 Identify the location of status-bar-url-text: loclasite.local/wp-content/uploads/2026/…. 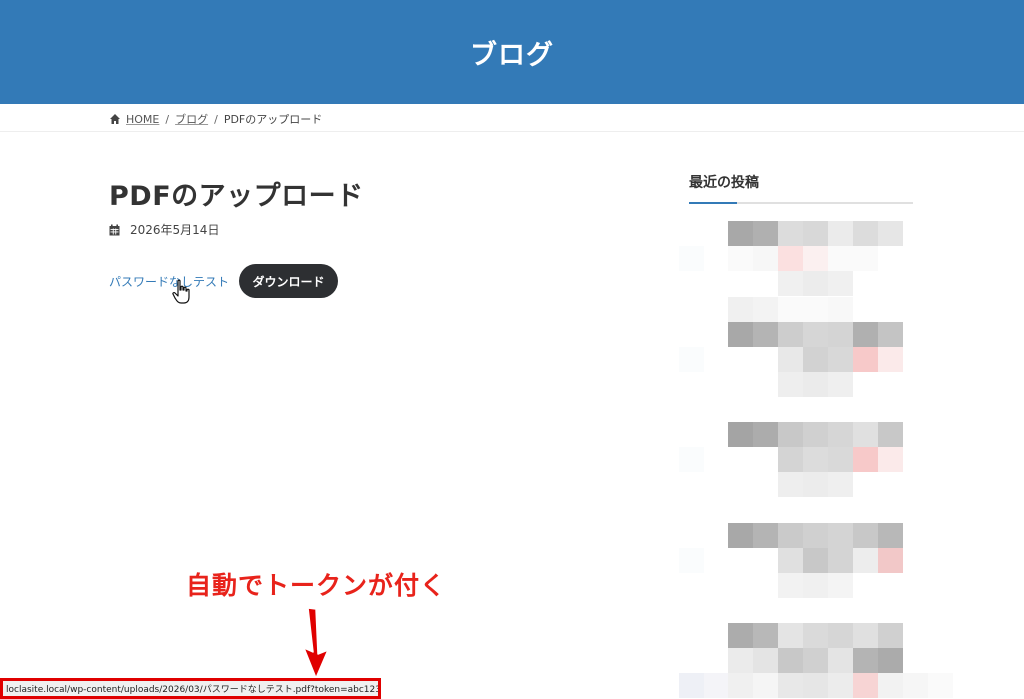
(193, 690).